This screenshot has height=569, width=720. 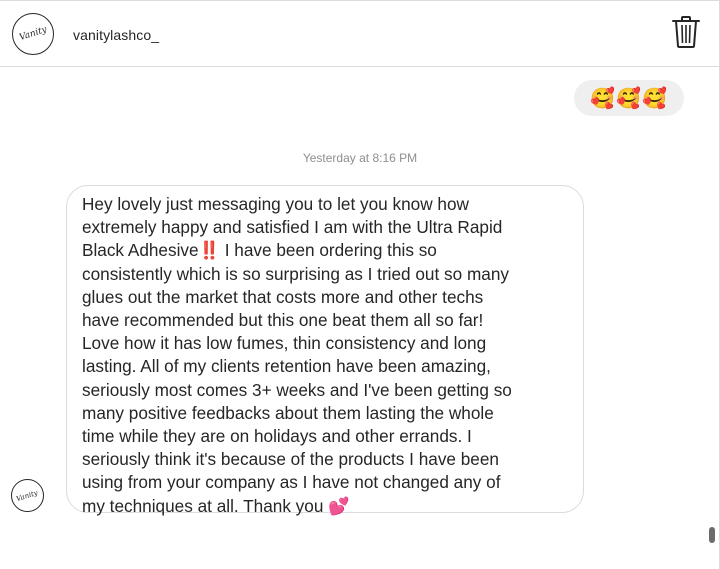 I want to click on sent-message-emoji-bubble: 🥰🥰🥰, so click(x=629, y=98).